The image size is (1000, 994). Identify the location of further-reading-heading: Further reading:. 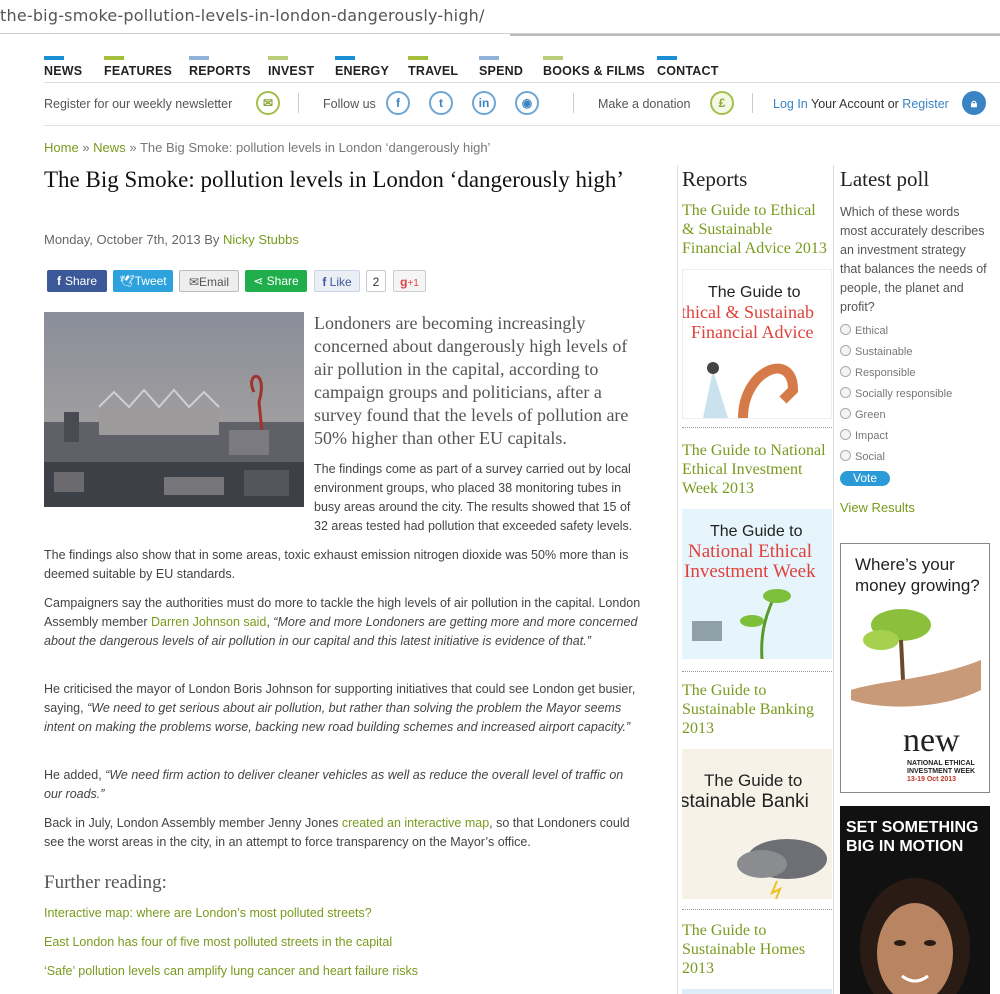
(105, 882).